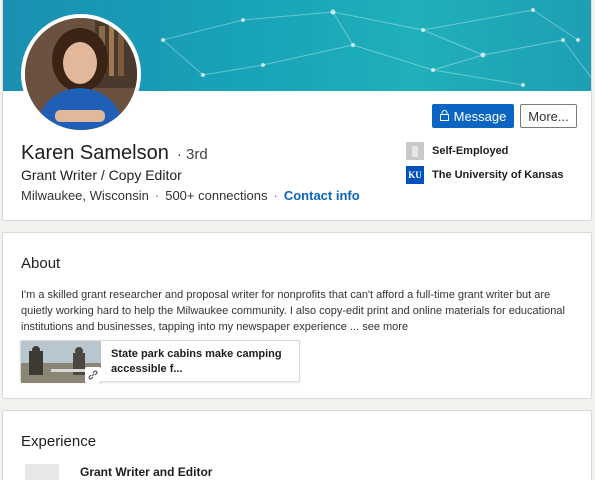 The height and width of the screenshot is (480, 595). I want to click on message-button: Message, so click(473, 116).